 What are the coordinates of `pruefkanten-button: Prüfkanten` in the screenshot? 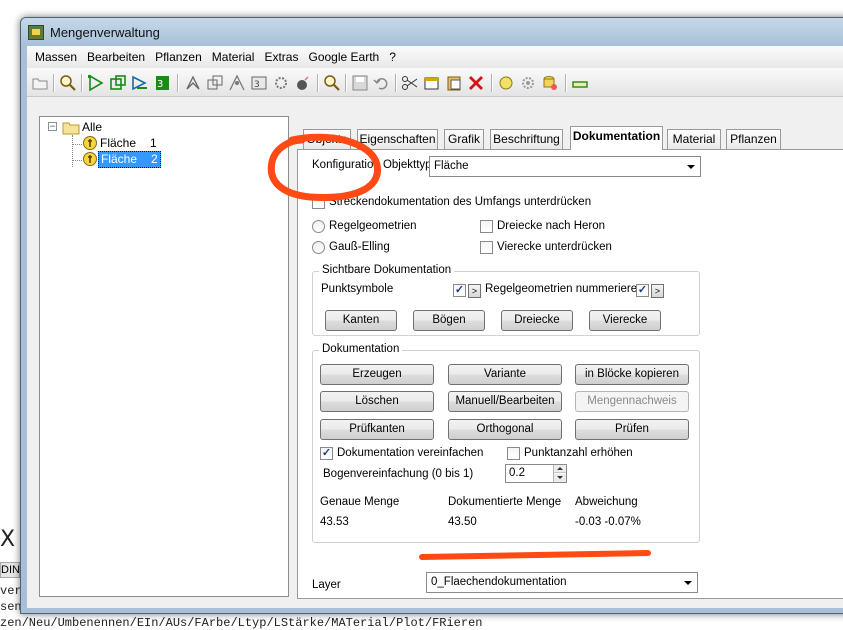 It's located at (377, 429).